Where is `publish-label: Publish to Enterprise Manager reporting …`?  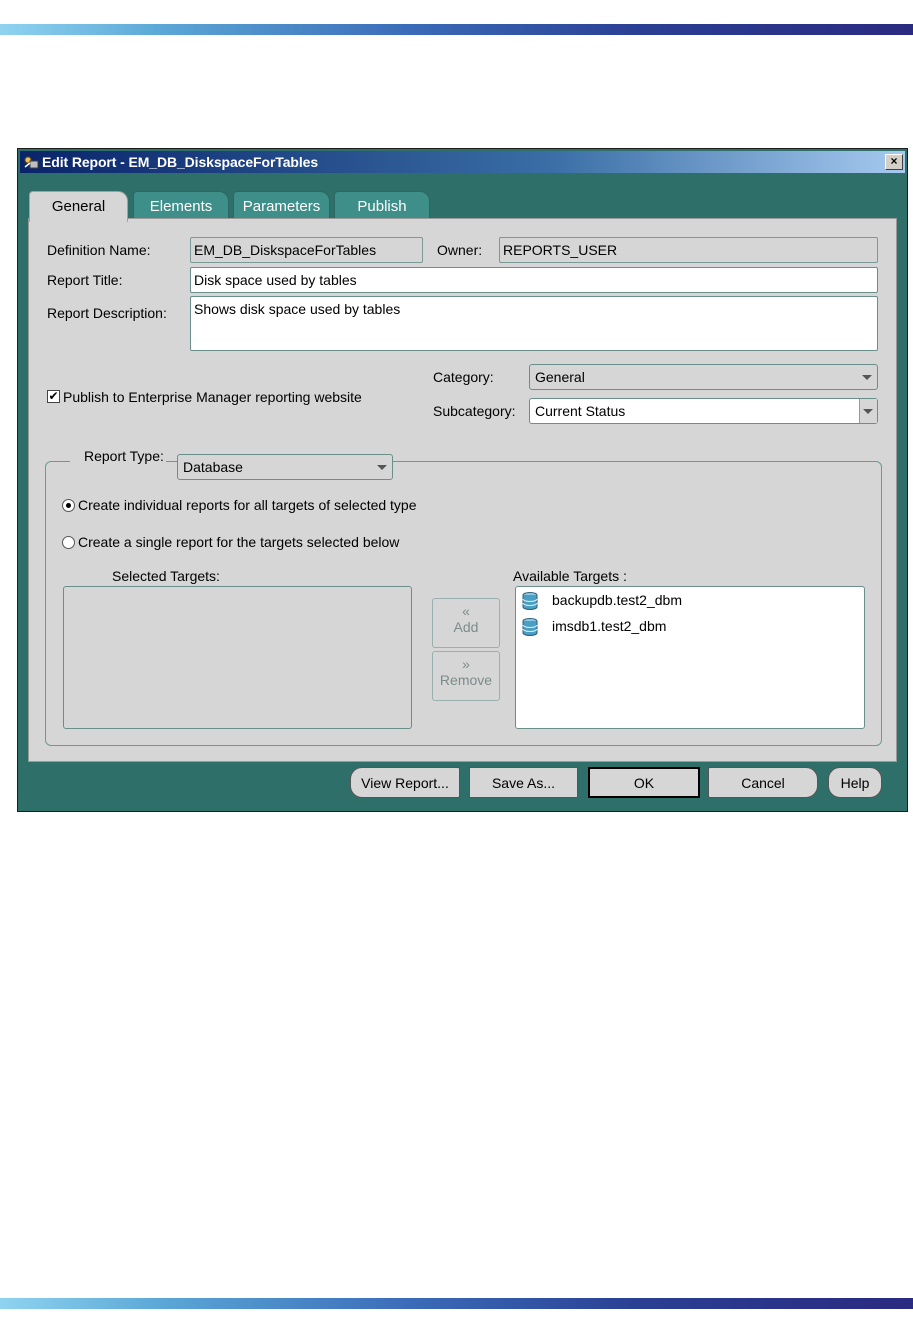 publish-label: Publish to Enterprise Manager reporting … is located at coordinates (212, 397).